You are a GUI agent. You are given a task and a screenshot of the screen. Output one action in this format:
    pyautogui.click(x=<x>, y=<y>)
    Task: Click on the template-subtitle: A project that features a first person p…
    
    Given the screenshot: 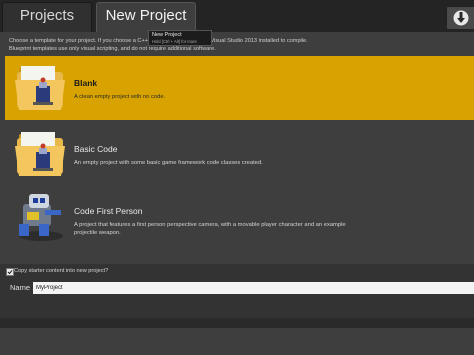 What is the action you would take?
    pyautogui.click(x=210, y=229)
    